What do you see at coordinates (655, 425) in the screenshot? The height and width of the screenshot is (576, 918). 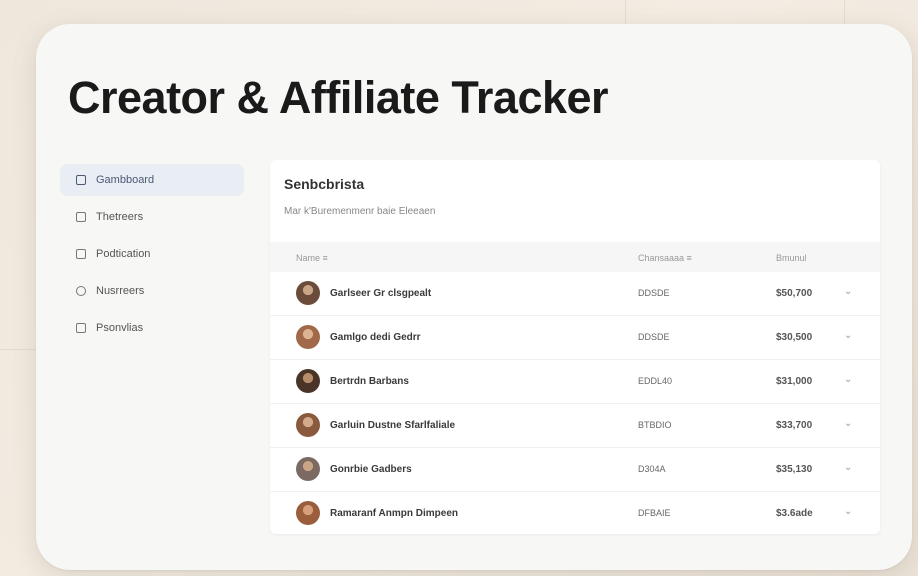 I see `creator-code: BTBDIO` at bounding box center [655, 425].